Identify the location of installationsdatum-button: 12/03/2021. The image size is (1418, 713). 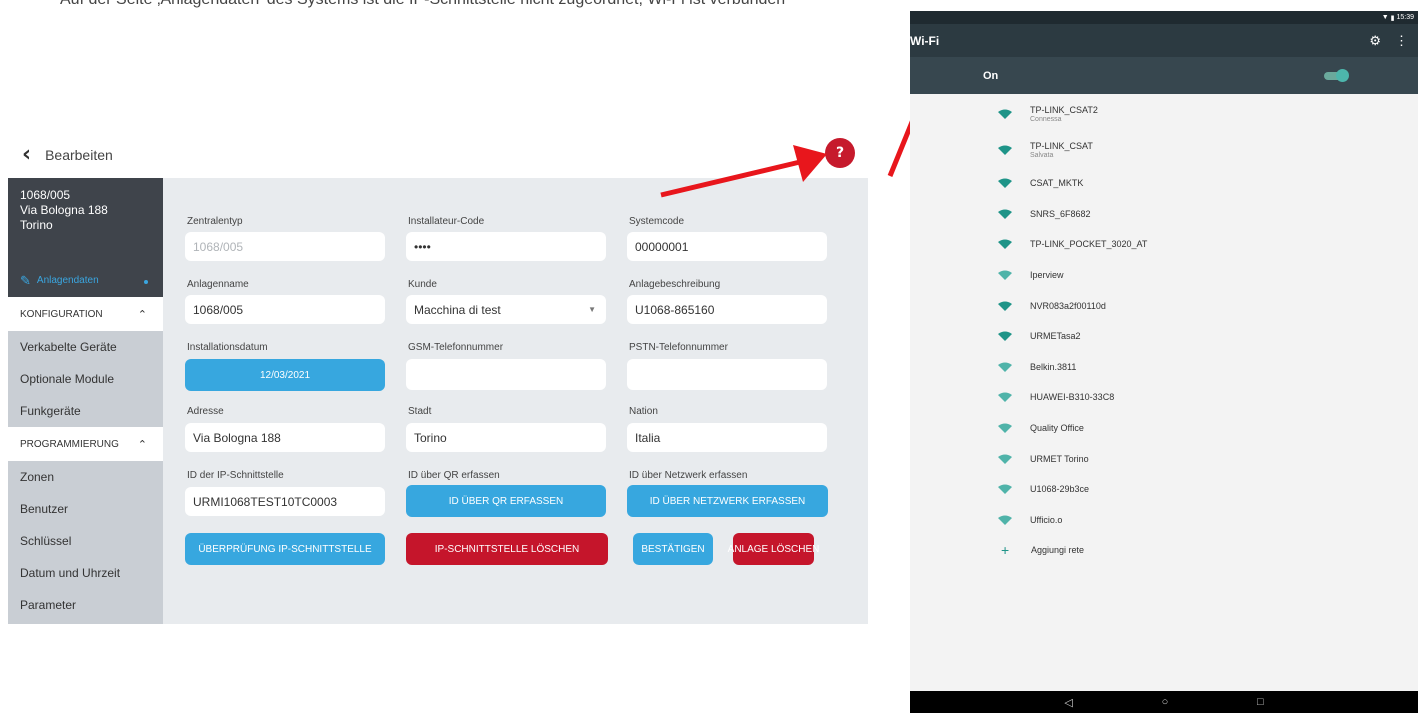
(285, 375).